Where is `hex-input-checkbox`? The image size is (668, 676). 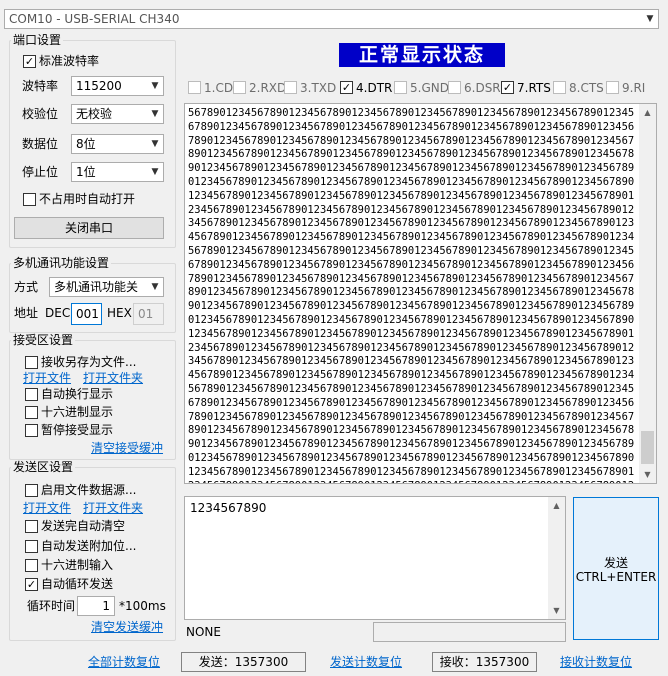
hex-input-checkbox is located at coordinates (31, 565).